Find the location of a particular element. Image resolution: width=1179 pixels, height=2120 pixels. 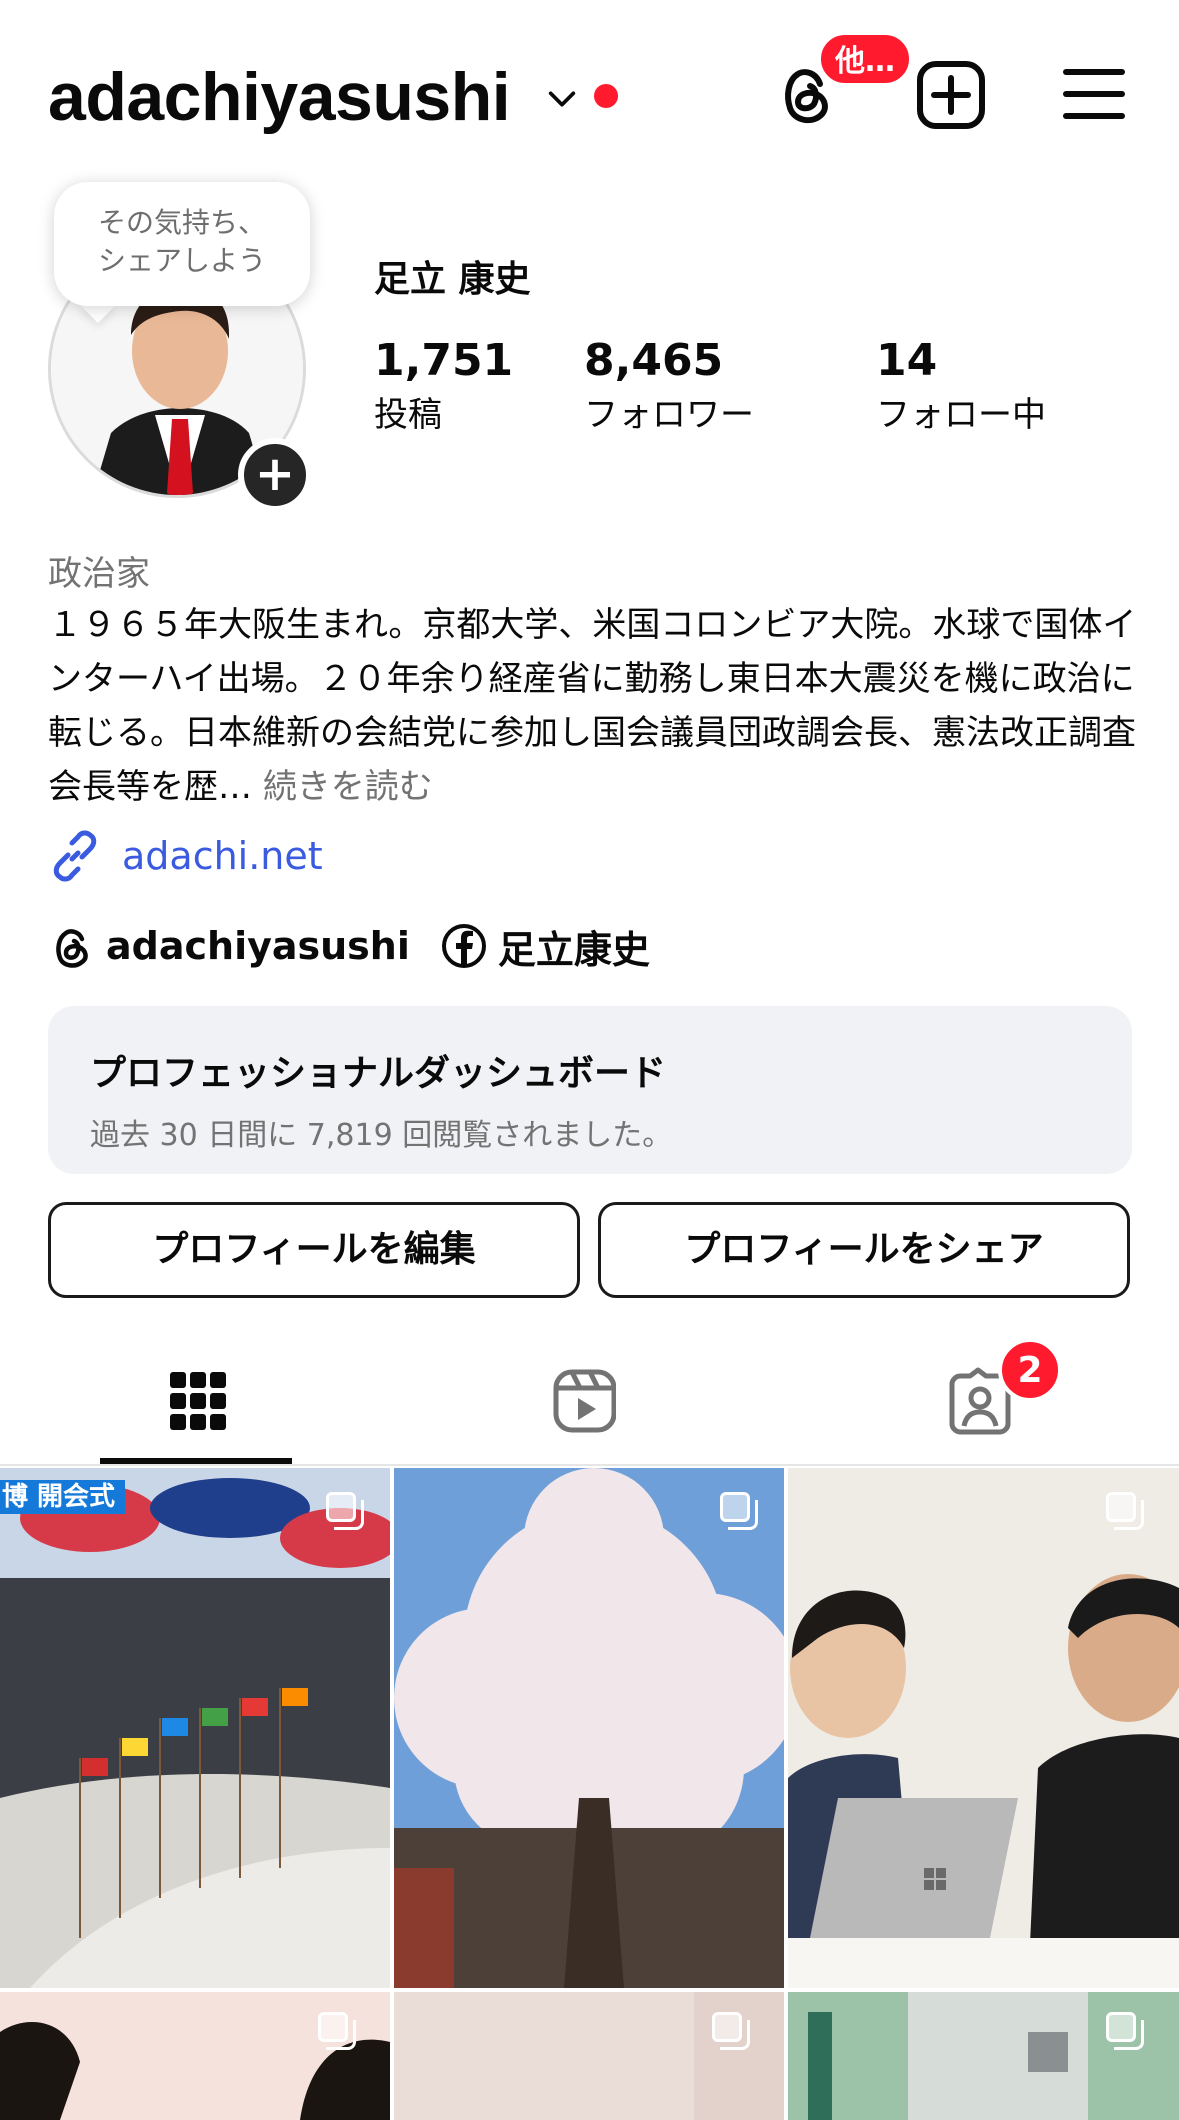

followers-count: 8,465 is located at coordinates (654, 360).